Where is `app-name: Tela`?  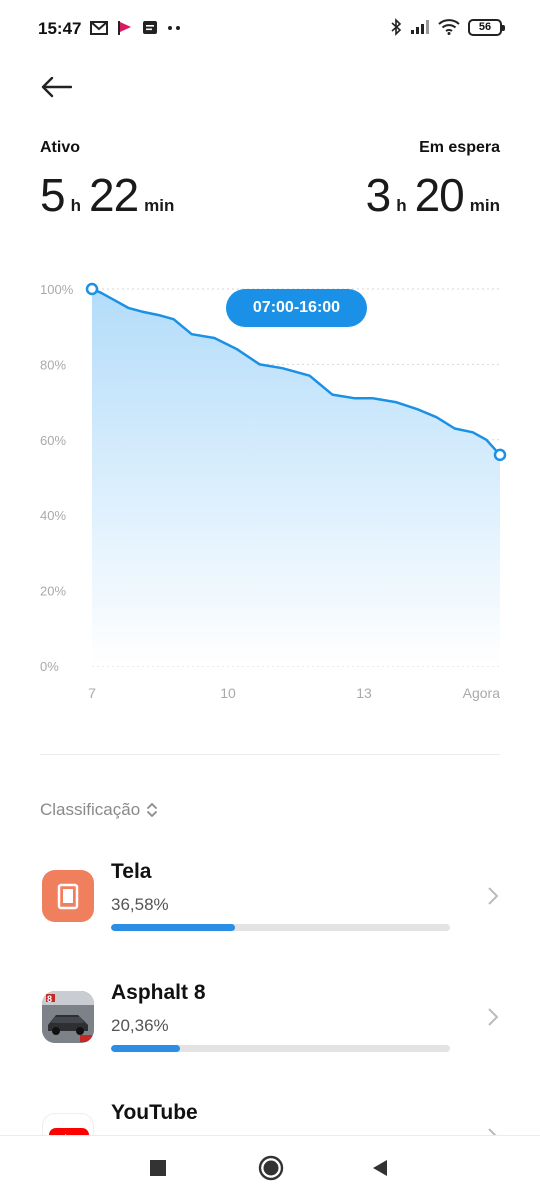
app-name: Tela is located at coordinates (131, 871).